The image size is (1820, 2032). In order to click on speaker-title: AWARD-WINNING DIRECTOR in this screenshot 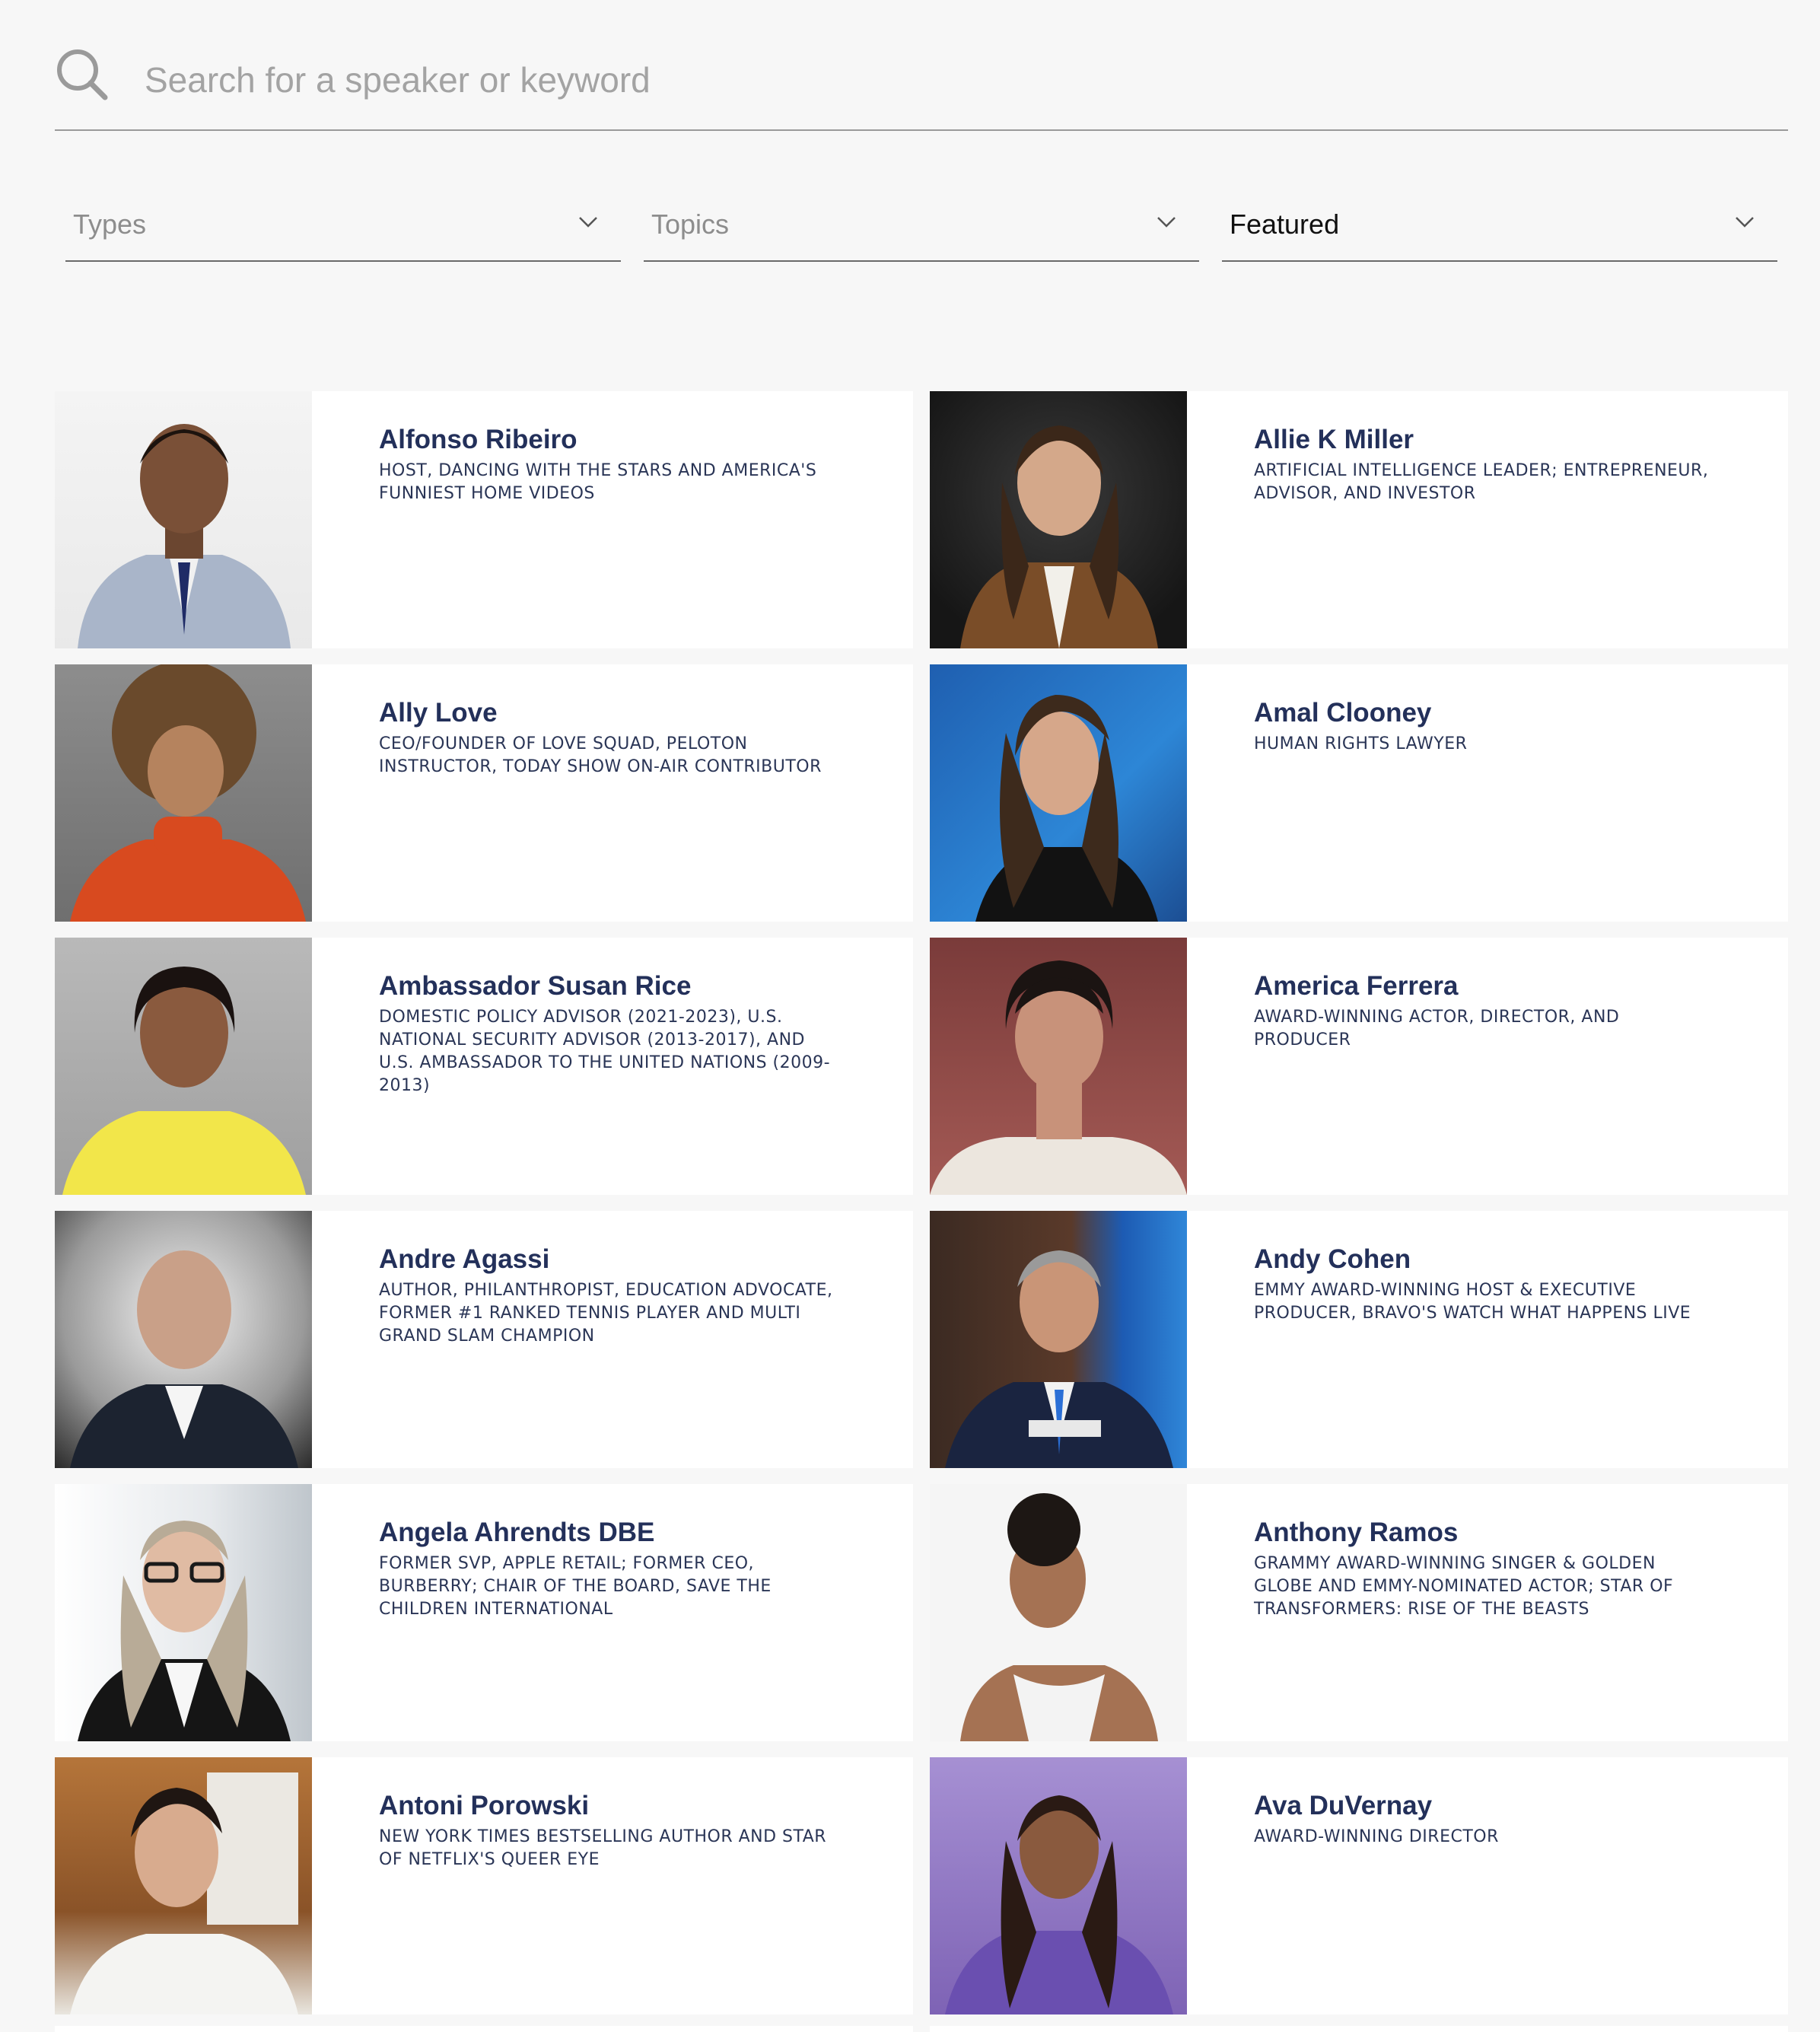, I will do `click(1376, 1837)`.